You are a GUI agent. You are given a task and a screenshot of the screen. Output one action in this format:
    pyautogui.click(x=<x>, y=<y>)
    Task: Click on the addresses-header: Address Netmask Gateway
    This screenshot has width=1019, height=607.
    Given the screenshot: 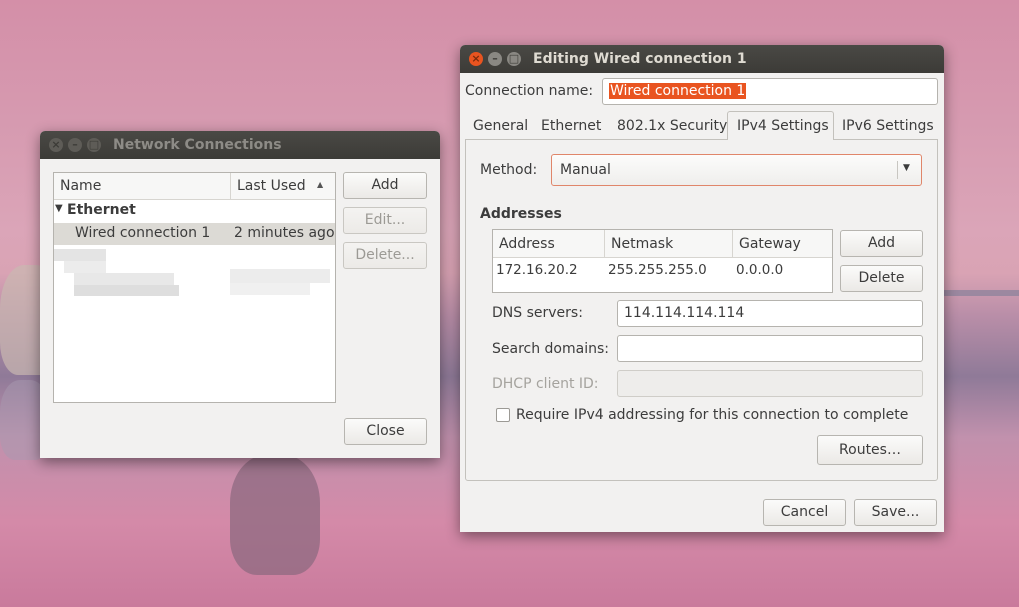 What is the action you would take?
    pyautogui.click(x=662, y=244)
    